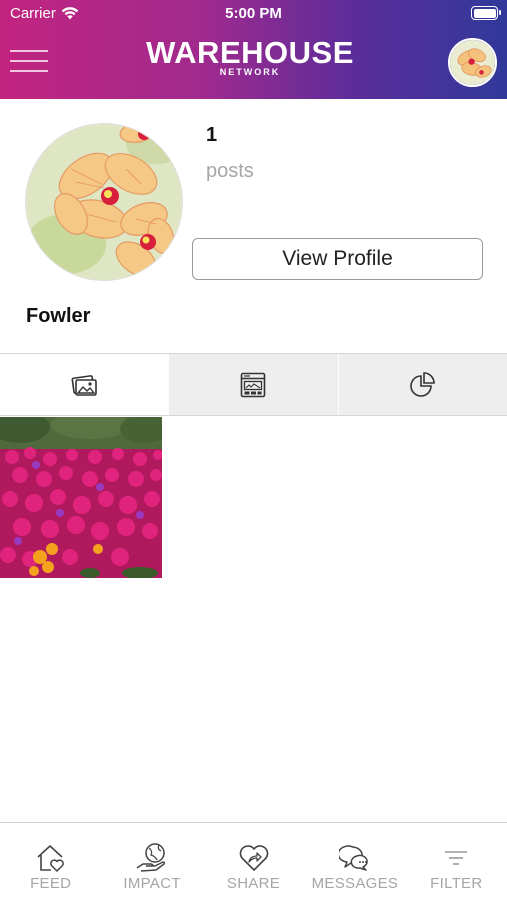 Image resolution: width=507 pixels, height=900 pixels. What do you see at coordinates (50, 858) in the screenshot?
I see `home-heart-icon` at bounding box center [50, 858].